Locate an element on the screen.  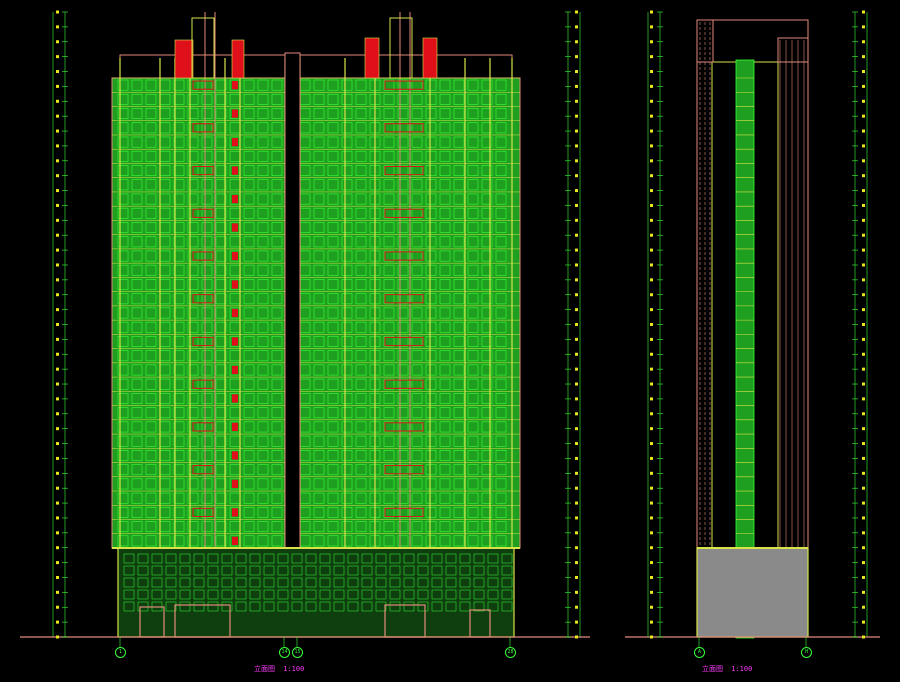
left-dimension-chain is located at coordinates (60, 324).